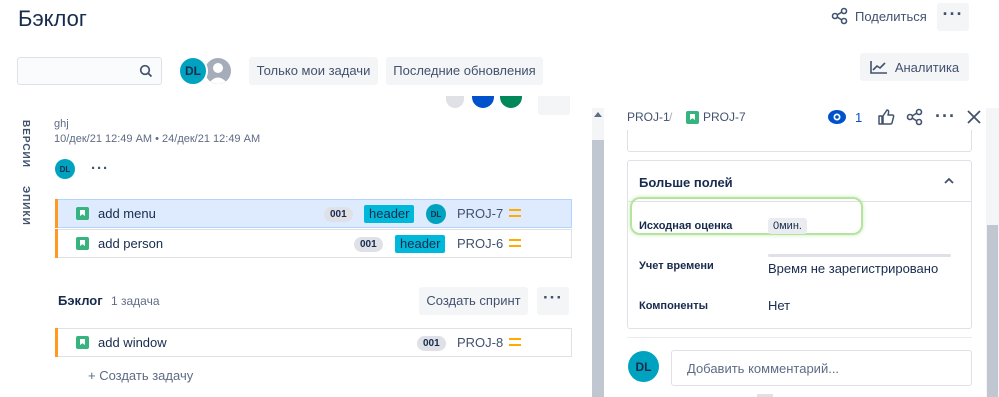  What do you see at coordinates (598, 114) in the screenshot?
I see `scroll-up-arrow` at bounding box center [598, 114].